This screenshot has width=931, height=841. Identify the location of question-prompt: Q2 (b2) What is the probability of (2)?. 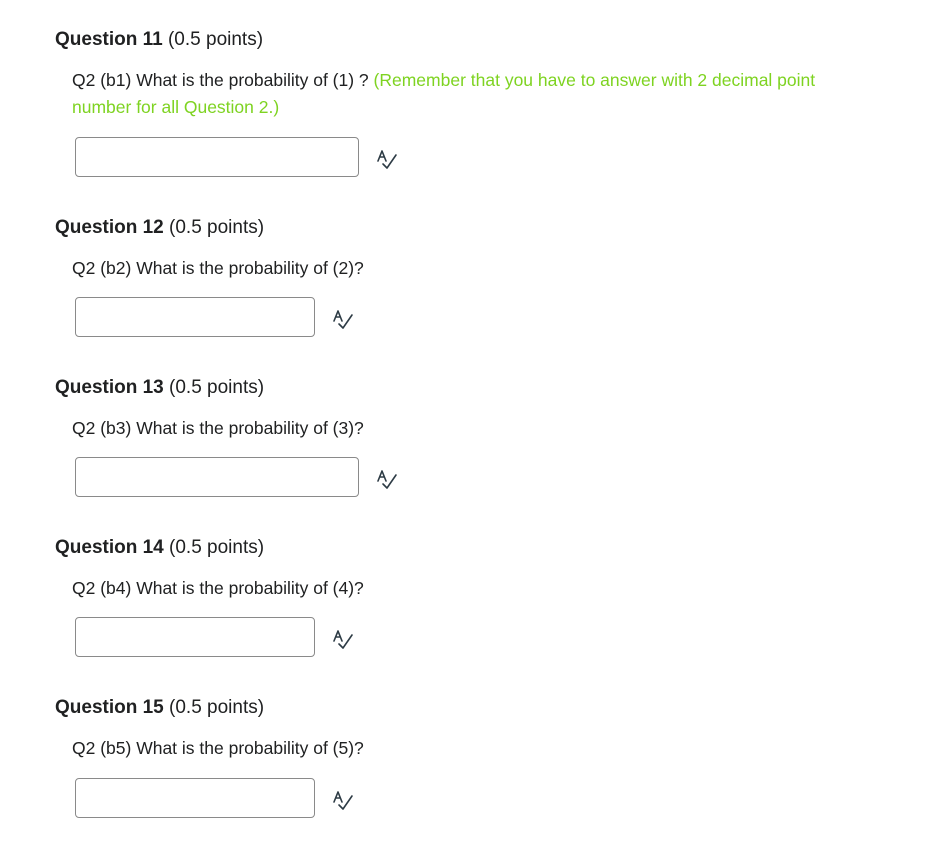
(218, 268).